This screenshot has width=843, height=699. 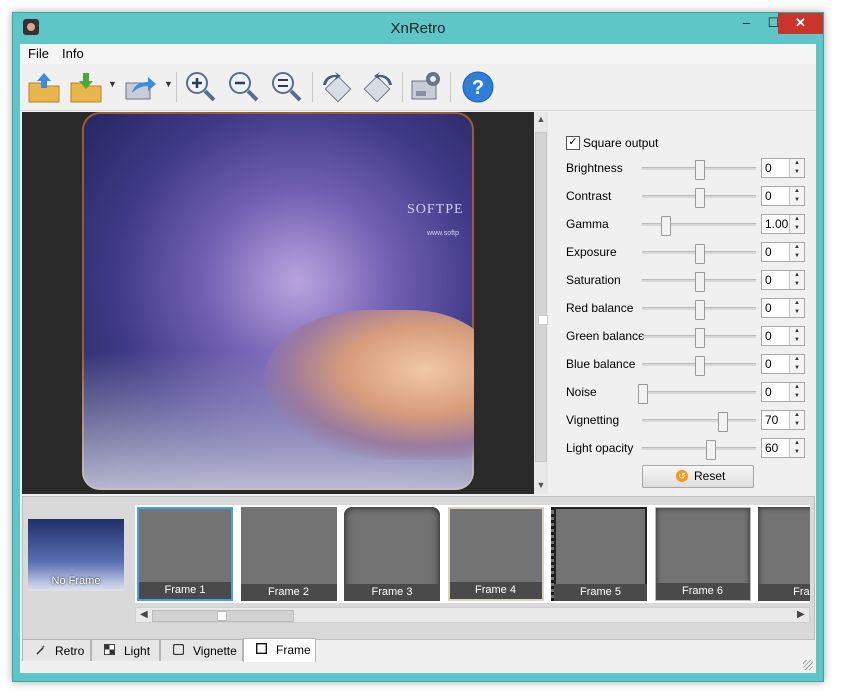 What do you see at coordinates (392, 554) in the screenshot?
I see `frame-thumbnail: Frame 3` at bounding box center [392, 554].